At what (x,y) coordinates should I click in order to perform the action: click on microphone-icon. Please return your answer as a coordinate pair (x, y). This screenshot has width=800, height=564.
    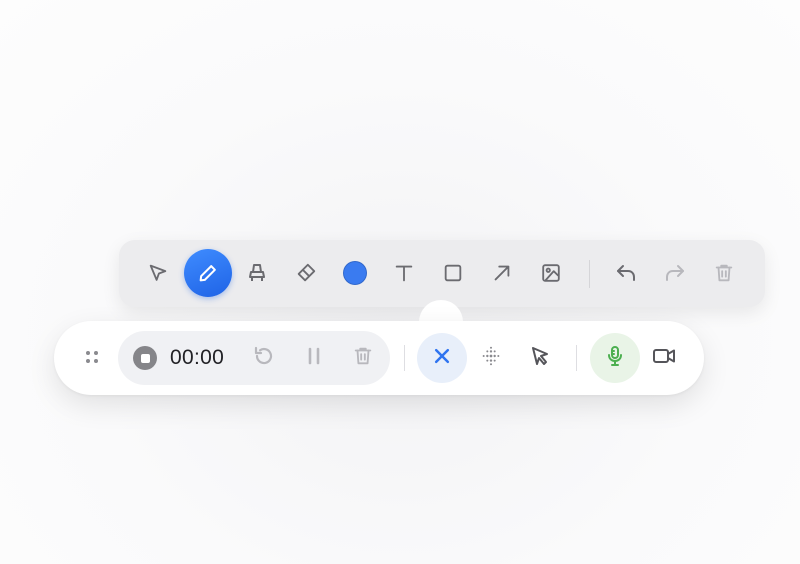
    Looking at the image, I should click on (615, 358).